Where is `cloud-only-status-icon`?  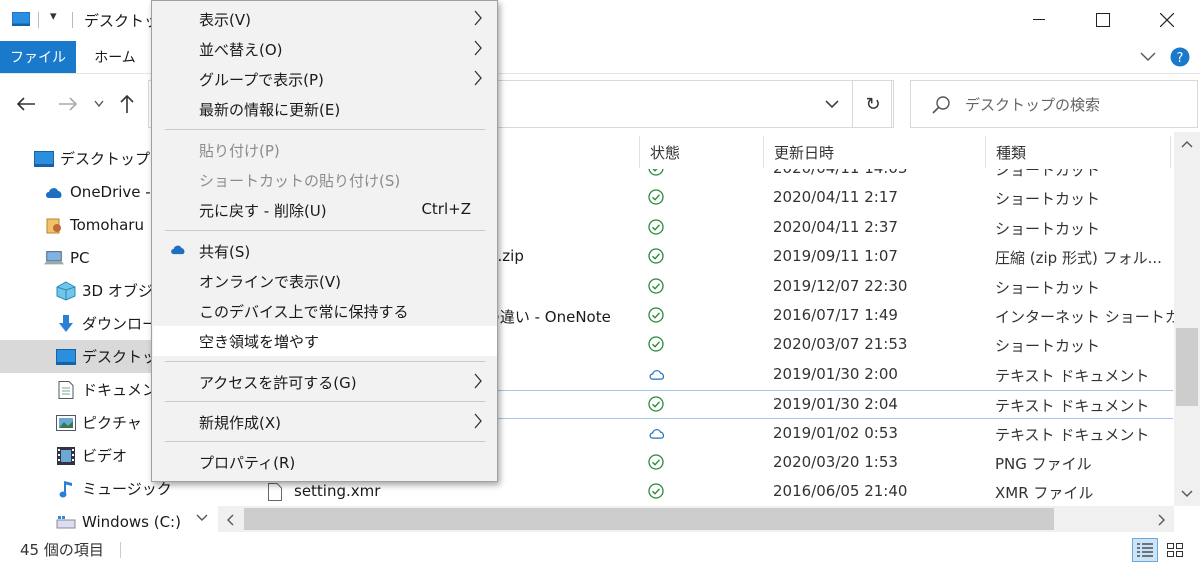 cloud-only-status-icon is located at coordinates (657, 434).